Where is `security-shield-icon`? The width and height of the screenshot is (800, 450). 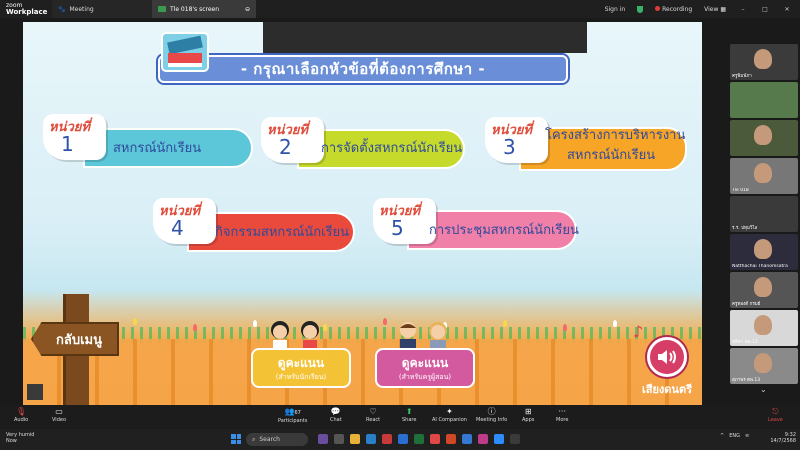
security-shield-icon is located at coordinates (640, 9).